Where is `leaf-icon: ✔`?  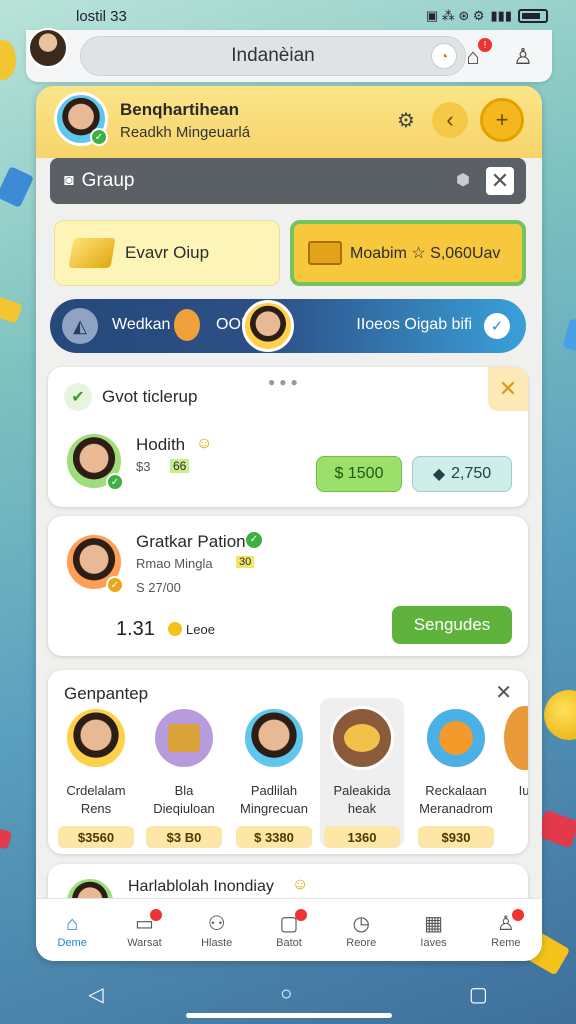
leaf-icon: ✔ is located at coordinates (78, 397).